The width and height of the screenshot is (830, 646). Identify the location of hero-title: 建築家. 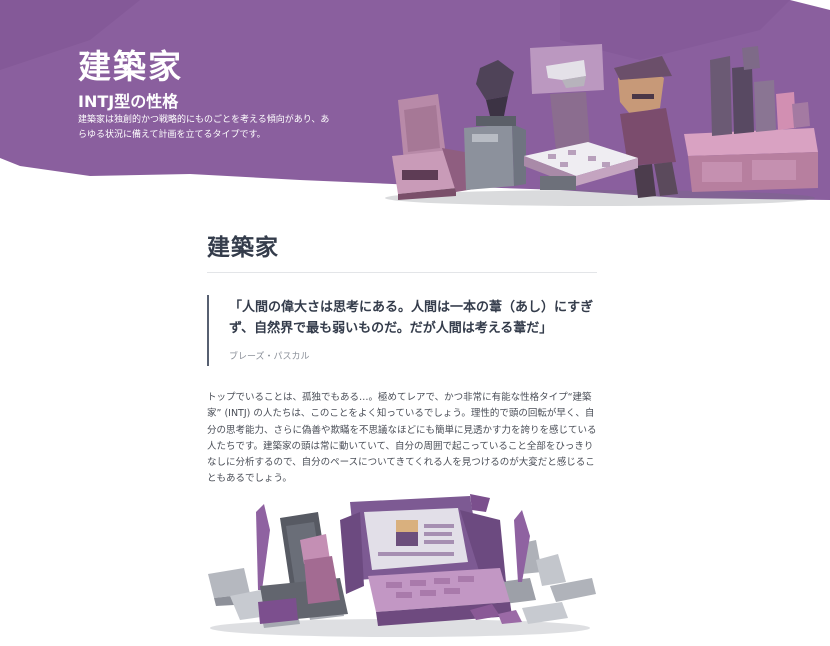
(130, 66).